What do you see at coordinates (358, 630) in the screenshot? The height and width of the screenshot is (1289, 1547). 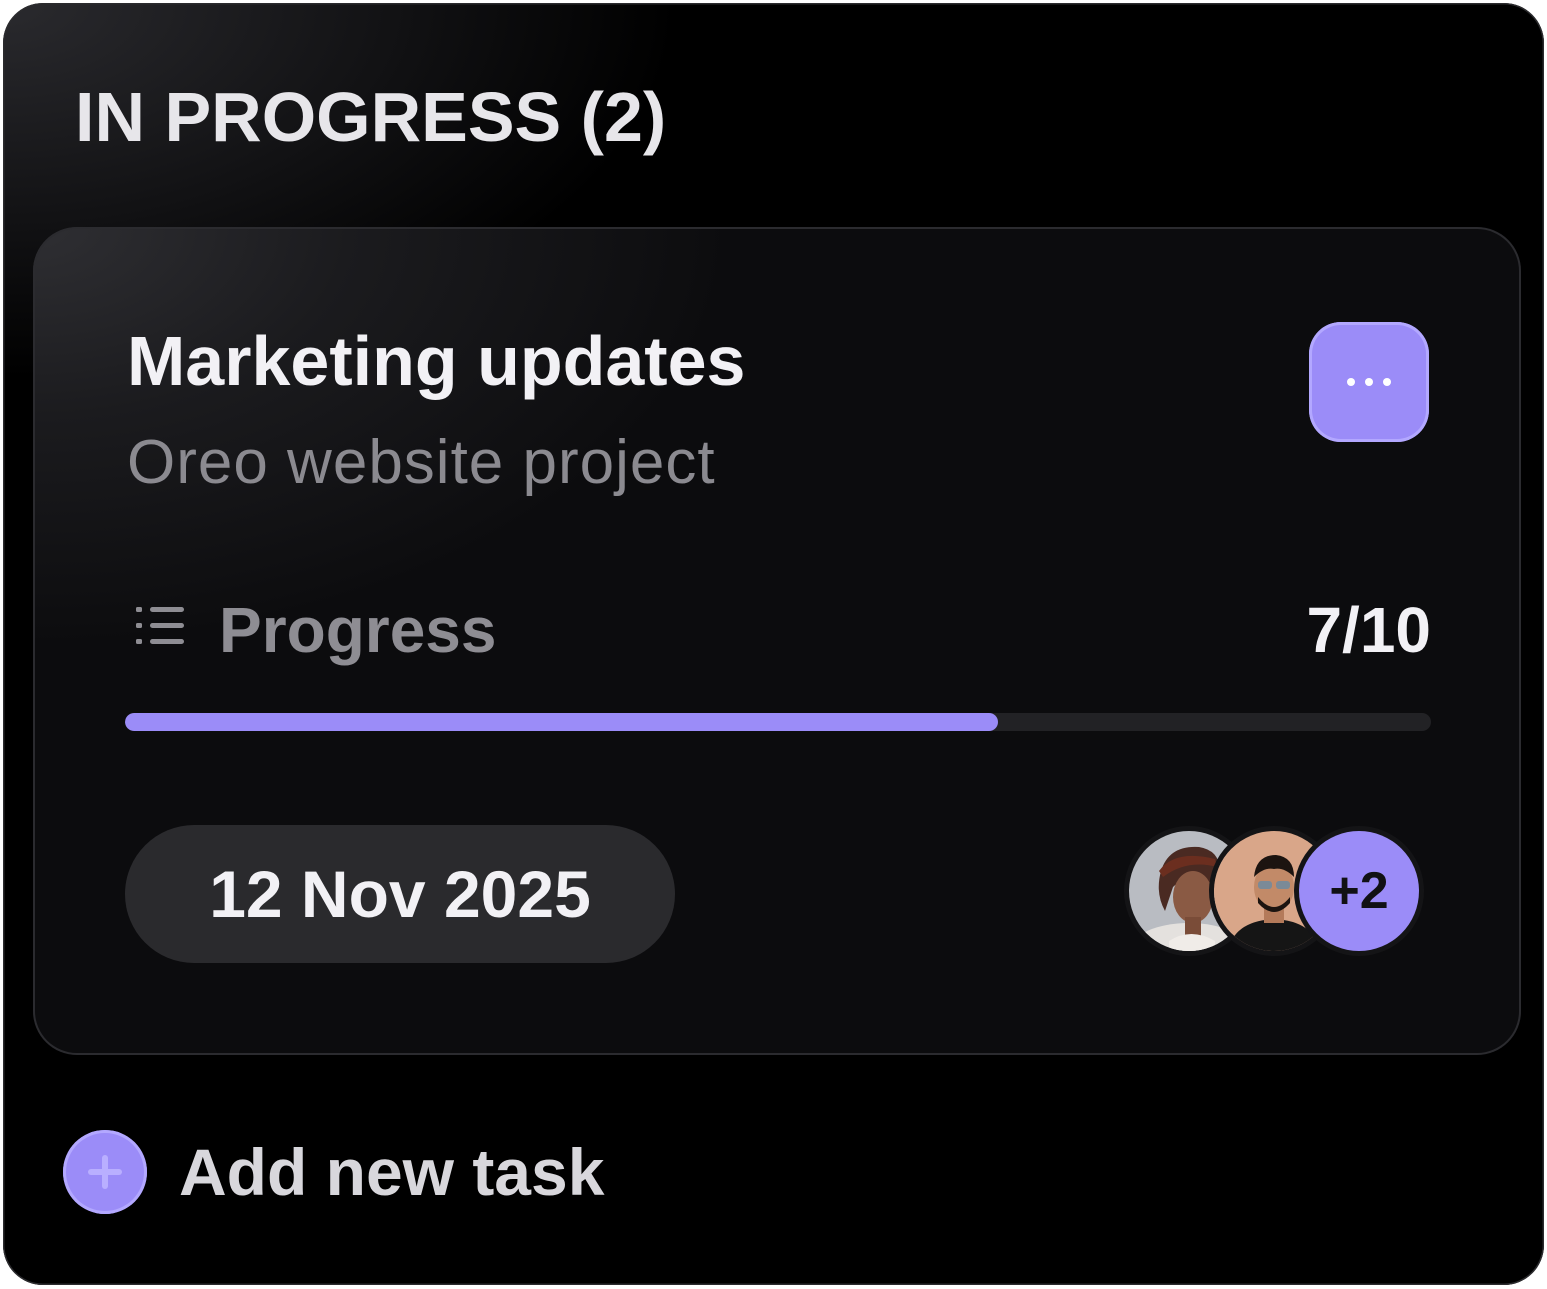 I see `progress-label: Progress` at bounding box center [358, 630].